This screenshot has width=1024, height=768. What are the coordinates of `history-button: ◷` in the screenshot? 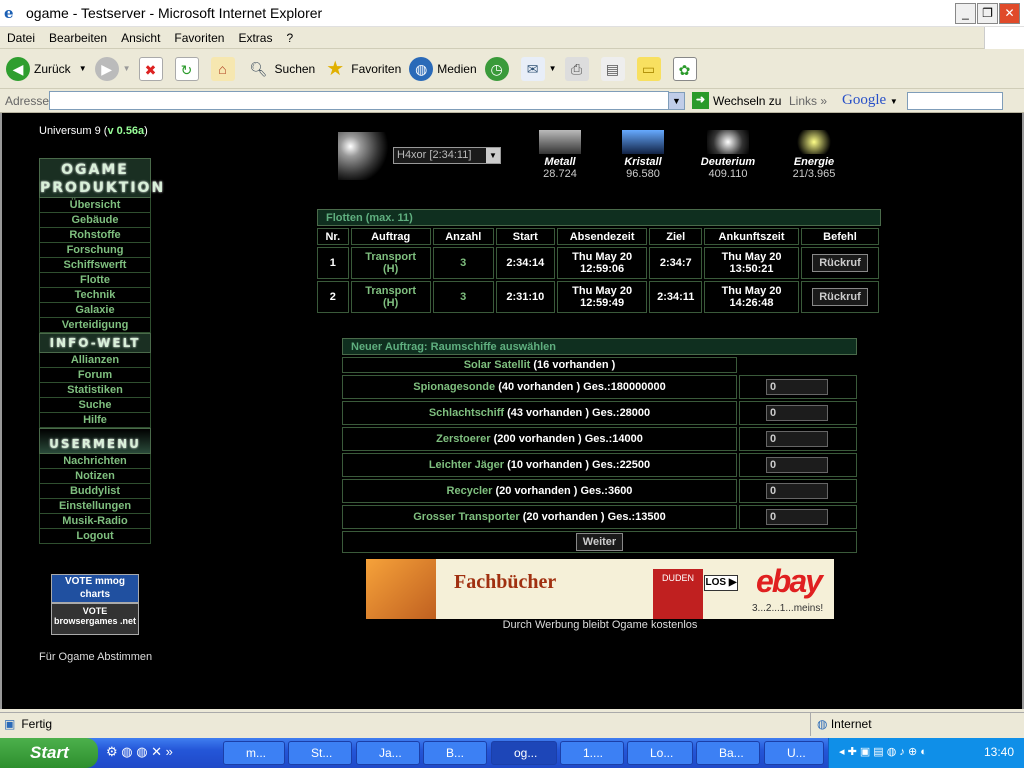 It's located at (498, 69).